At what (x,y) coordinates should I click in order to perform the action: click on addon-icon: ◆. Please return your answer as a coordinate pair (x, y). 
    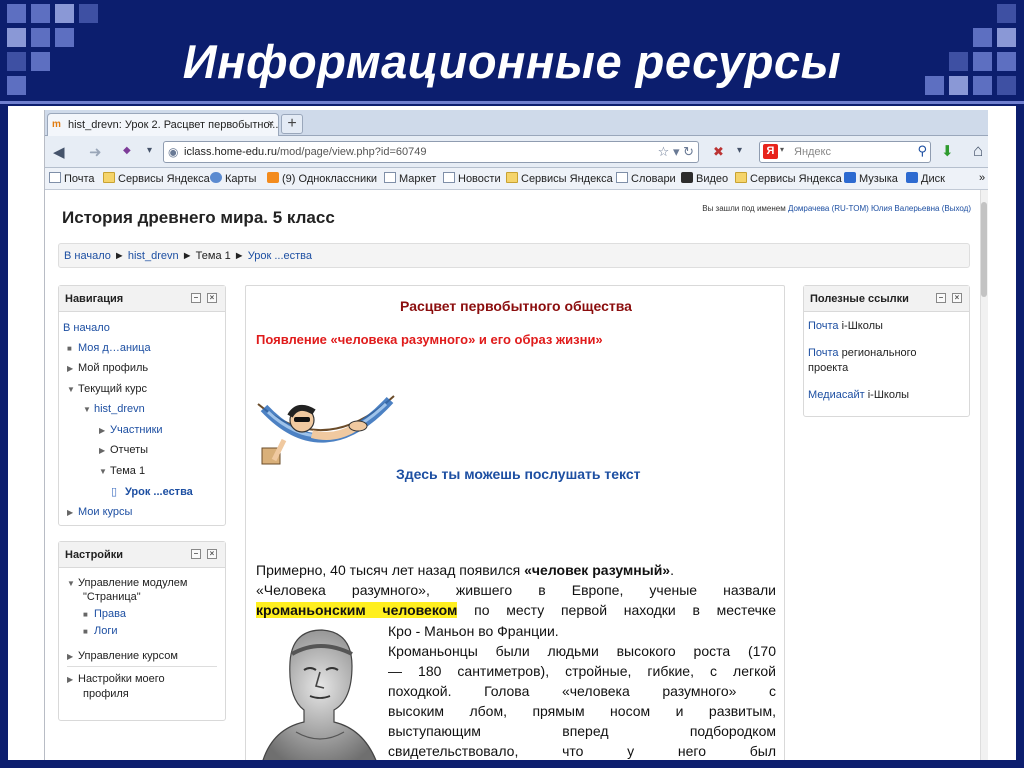
    Looking at the image, I should click on (127, 150).